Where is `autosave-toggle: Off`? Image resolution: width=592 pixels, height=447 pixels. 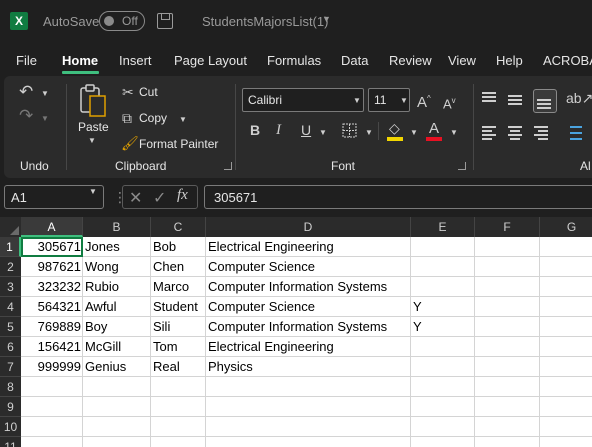 autosave-toggle: Off is located at coordinates (122, 21).